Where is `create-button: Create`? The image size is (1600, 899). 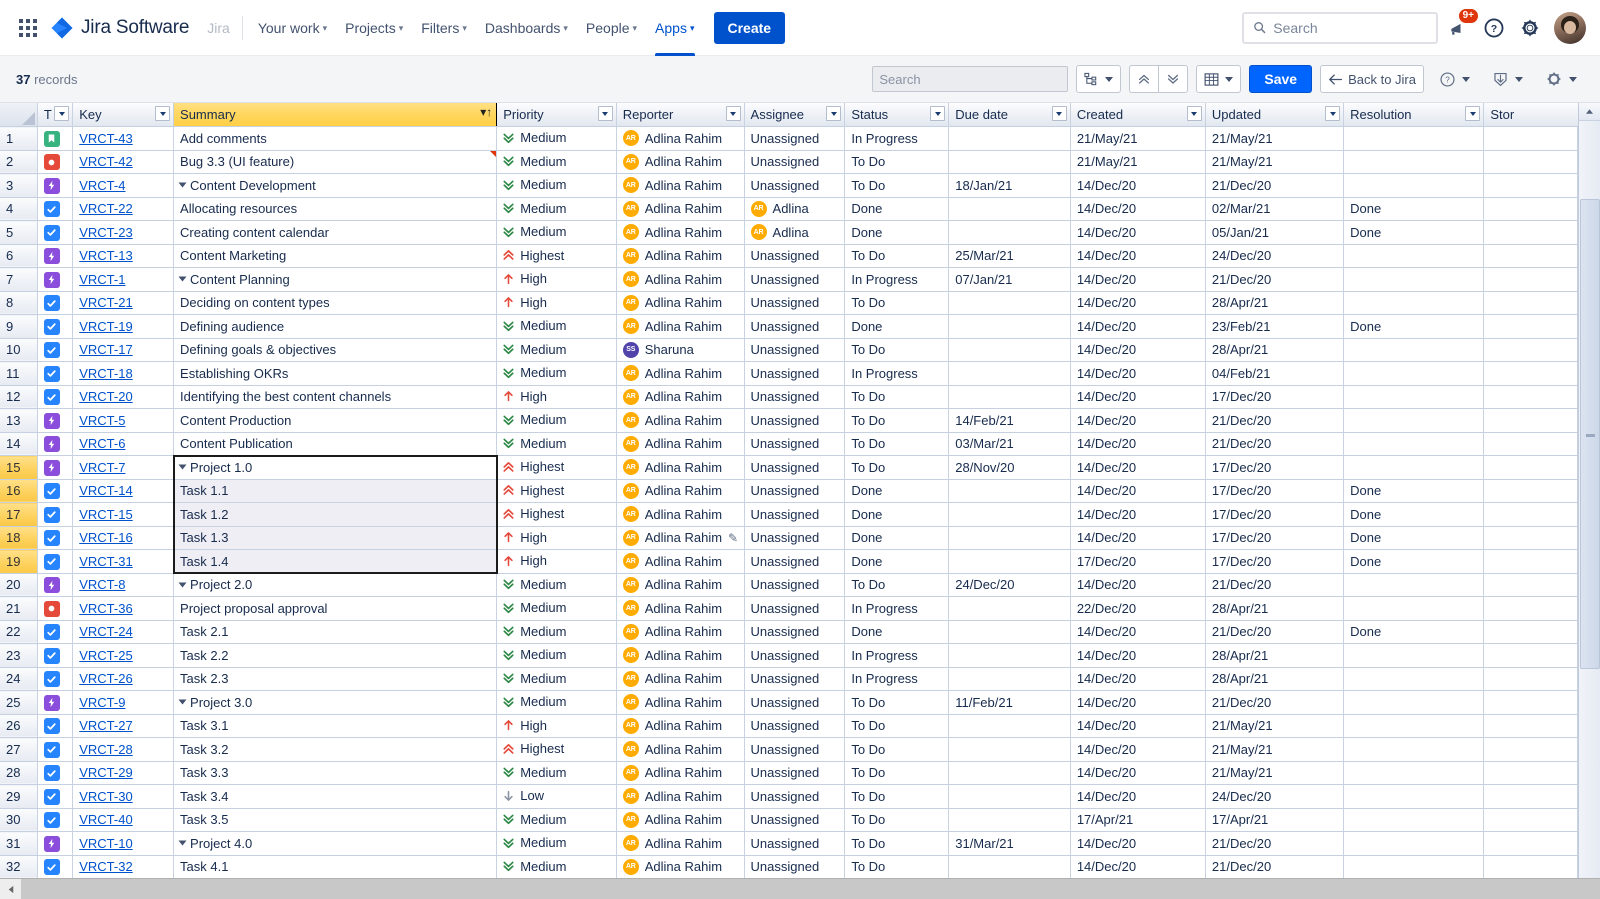
create-button: Create is located at coordinates (749, 27).